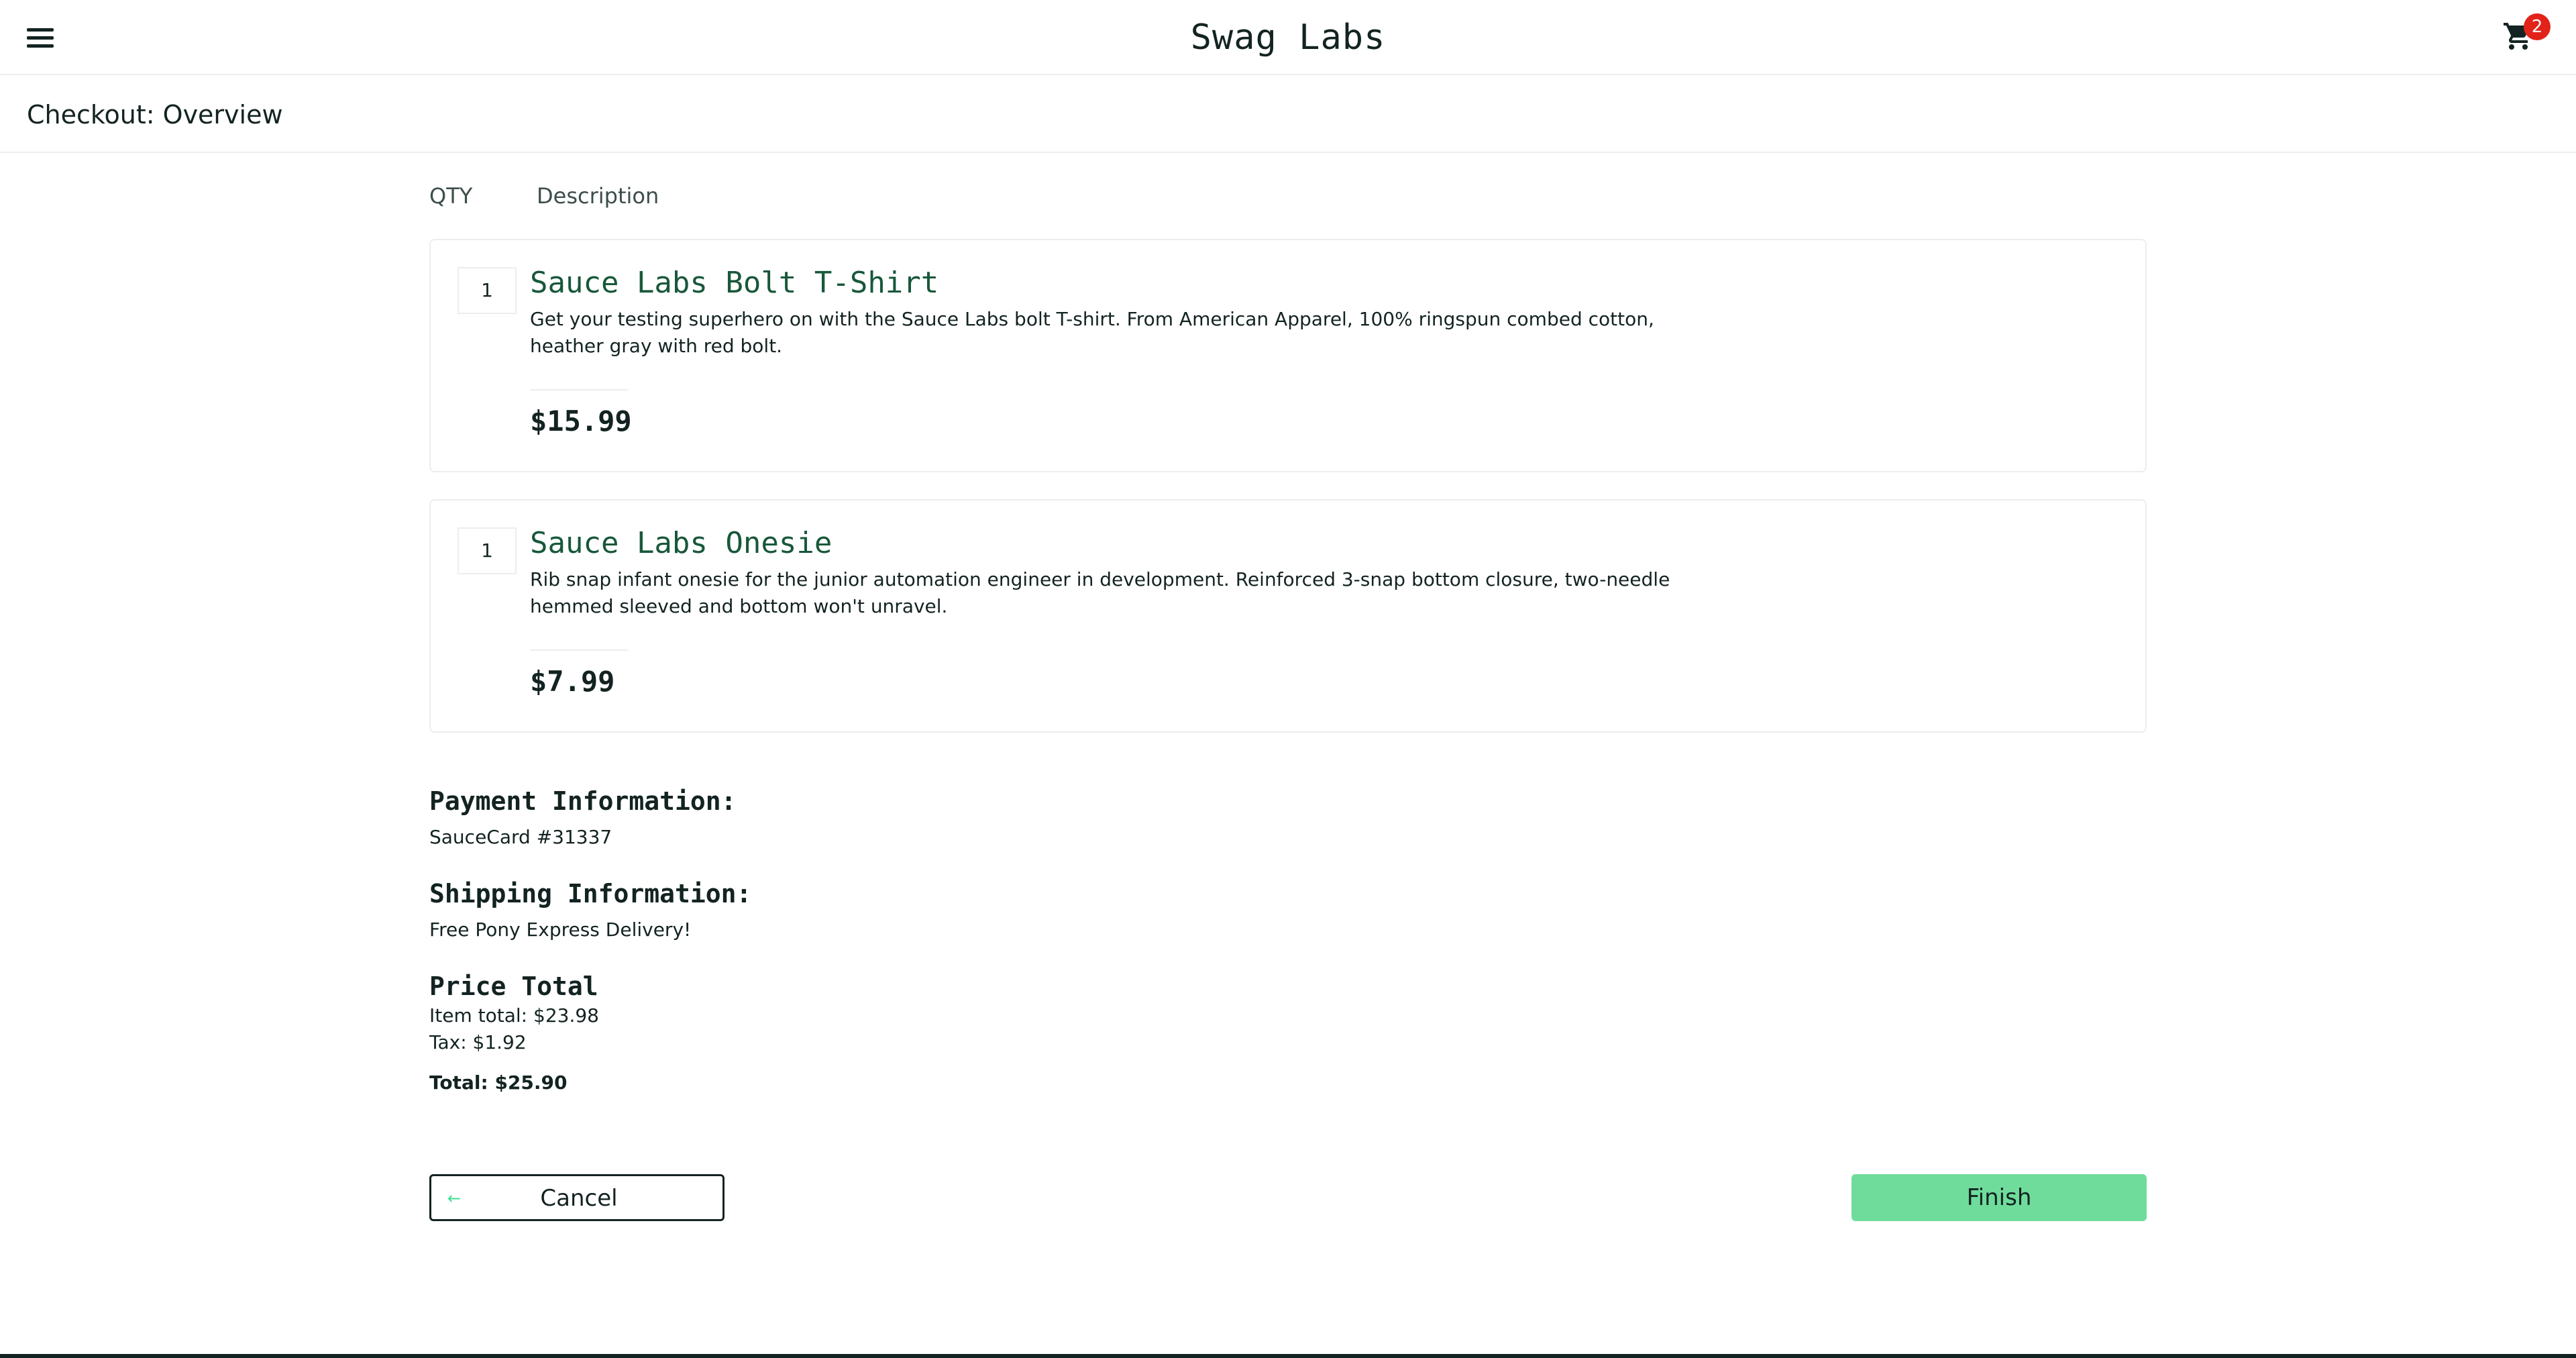 Image resolution: width=2576 pixels, height=1358 pixels. Describe the element at coordinates (478, 1042) in the screenshot. I see `tax-amount: Tax: $1.92` at that location.